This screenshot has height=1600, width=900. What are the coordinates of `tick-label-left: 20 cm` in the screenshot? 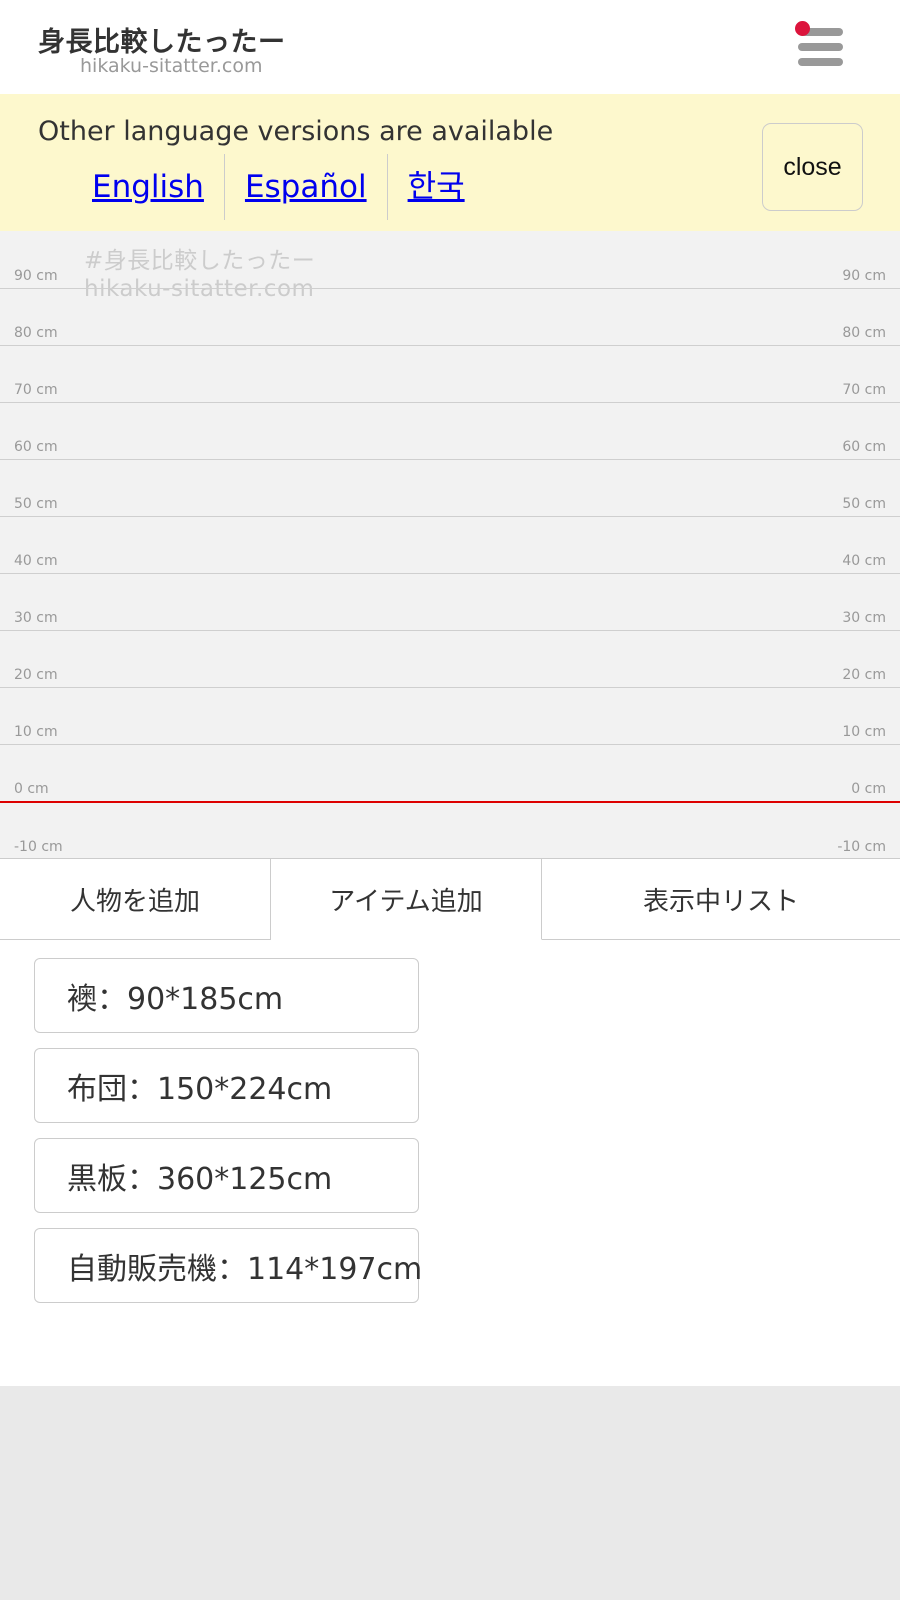 It's located at (36, 675).